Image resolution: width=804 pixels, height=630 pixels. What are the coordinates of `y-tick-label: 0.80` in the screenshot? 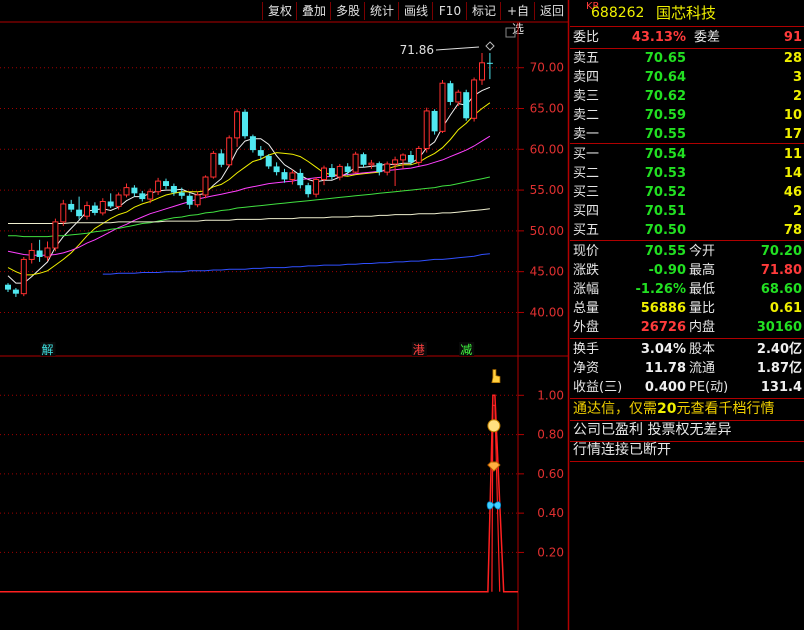 It's located at (550, 435).